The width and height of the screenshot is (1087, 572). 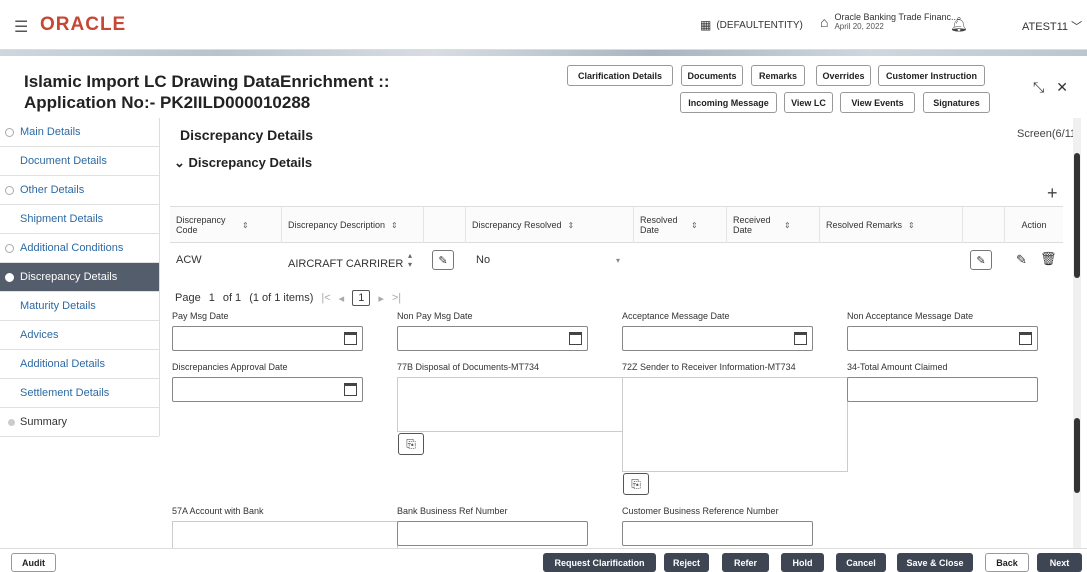 I want to click on chevron-down-icon: ﹀, so click(x=1077, y=27).